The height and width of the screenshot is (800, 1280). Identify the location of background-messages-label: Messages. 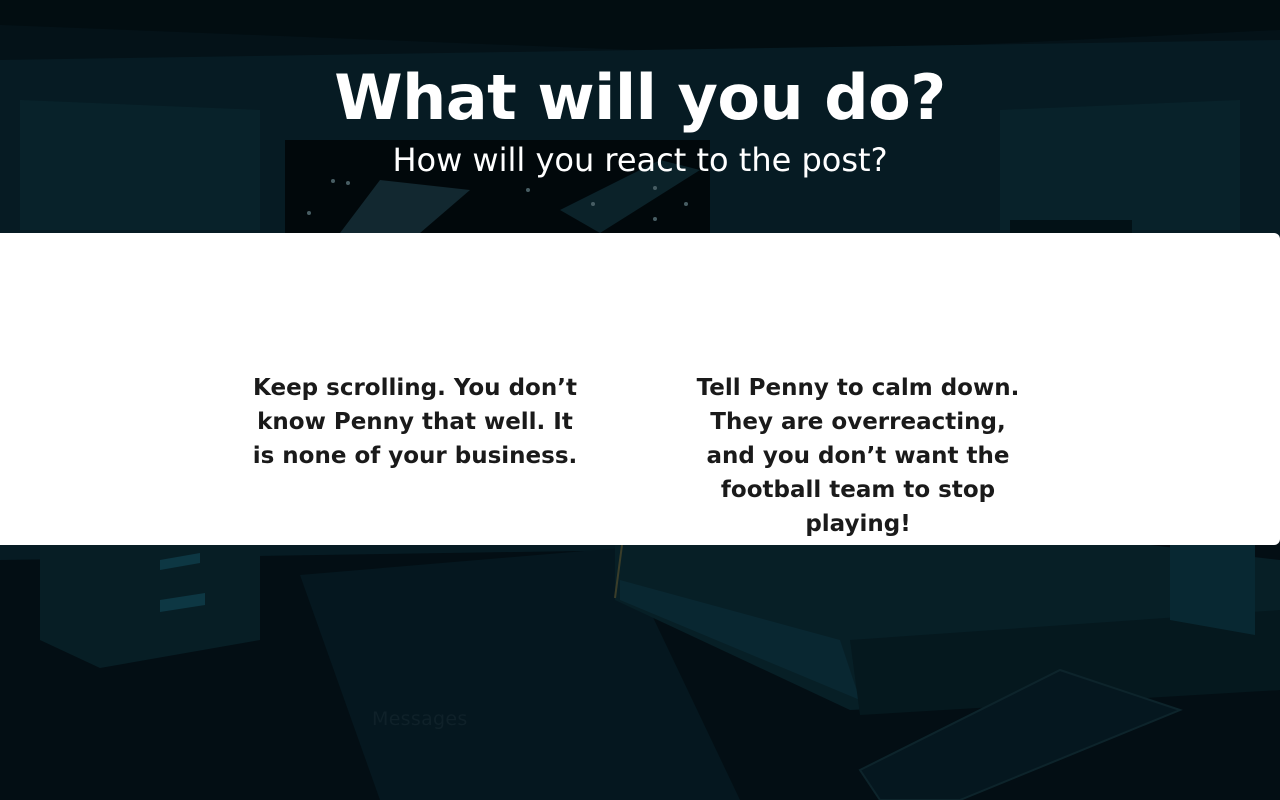
(420, 719).